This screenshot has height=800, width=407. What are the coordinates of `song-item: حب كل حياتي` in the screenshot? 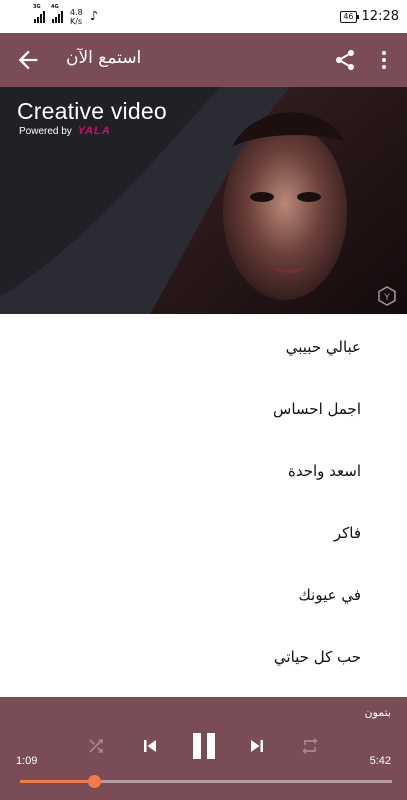 It's located at (203, 658).